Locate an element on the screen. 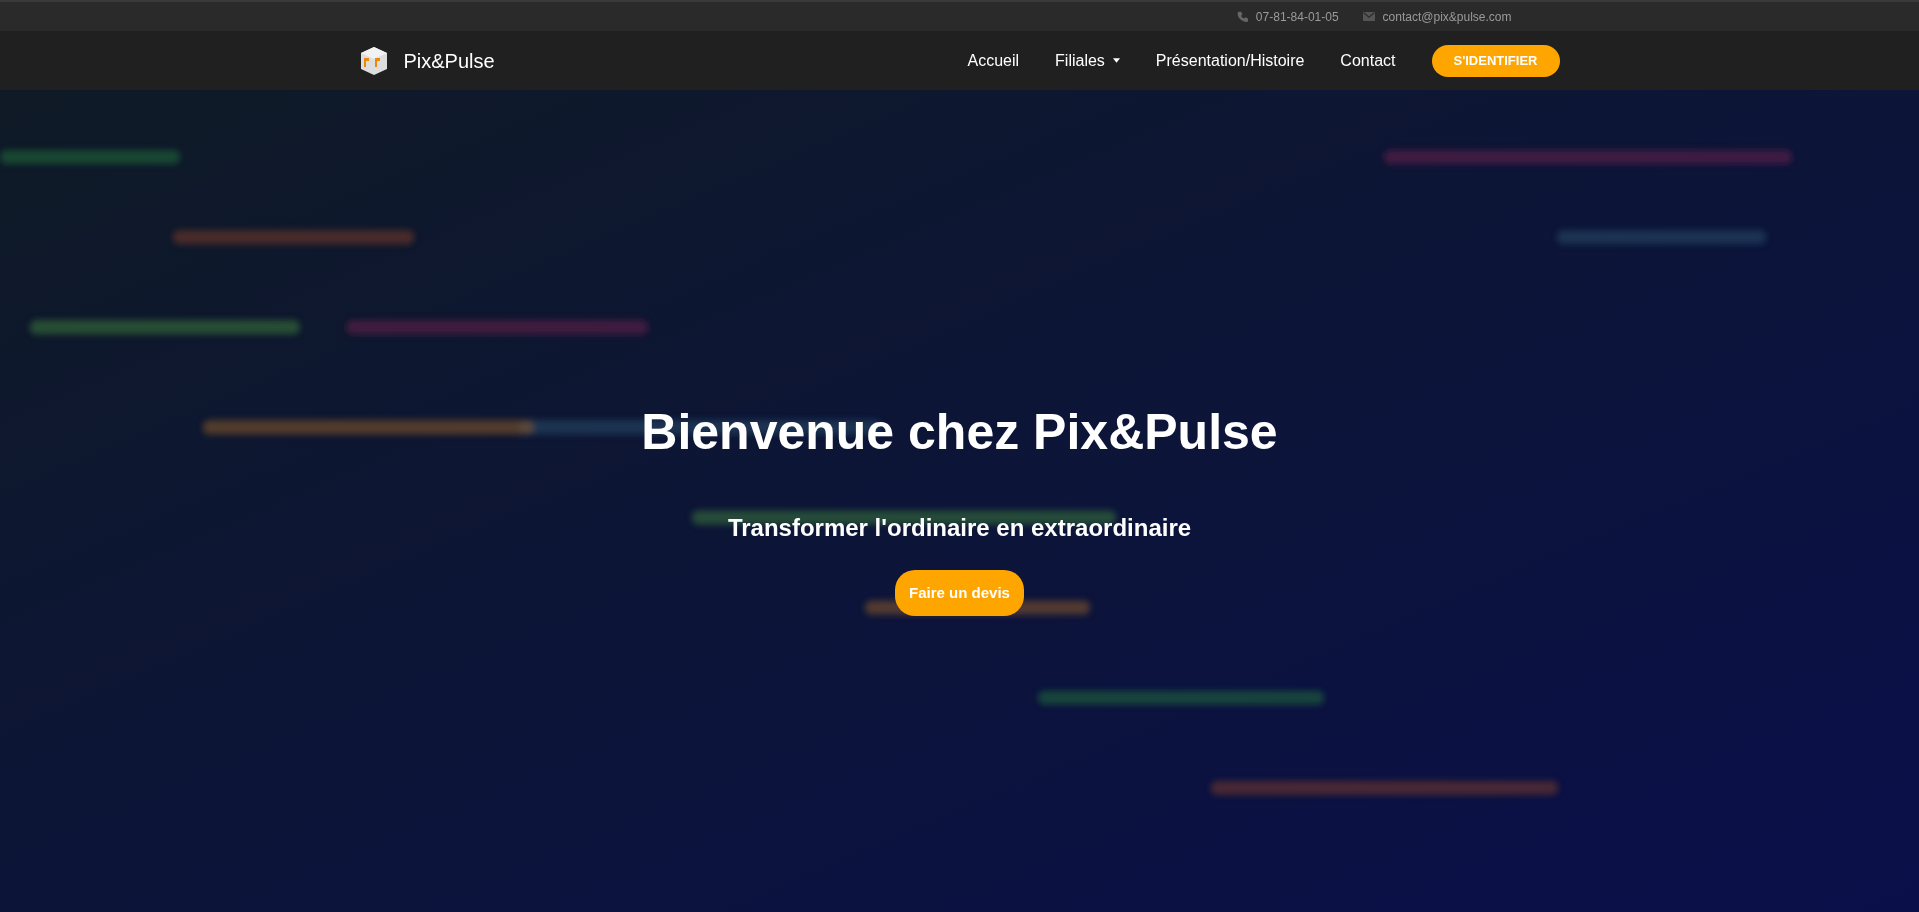 This screenshot has height=912, width=1919. hero-title: Bienvenue chez Pix&Pulse is located at coordinates (959, 432).